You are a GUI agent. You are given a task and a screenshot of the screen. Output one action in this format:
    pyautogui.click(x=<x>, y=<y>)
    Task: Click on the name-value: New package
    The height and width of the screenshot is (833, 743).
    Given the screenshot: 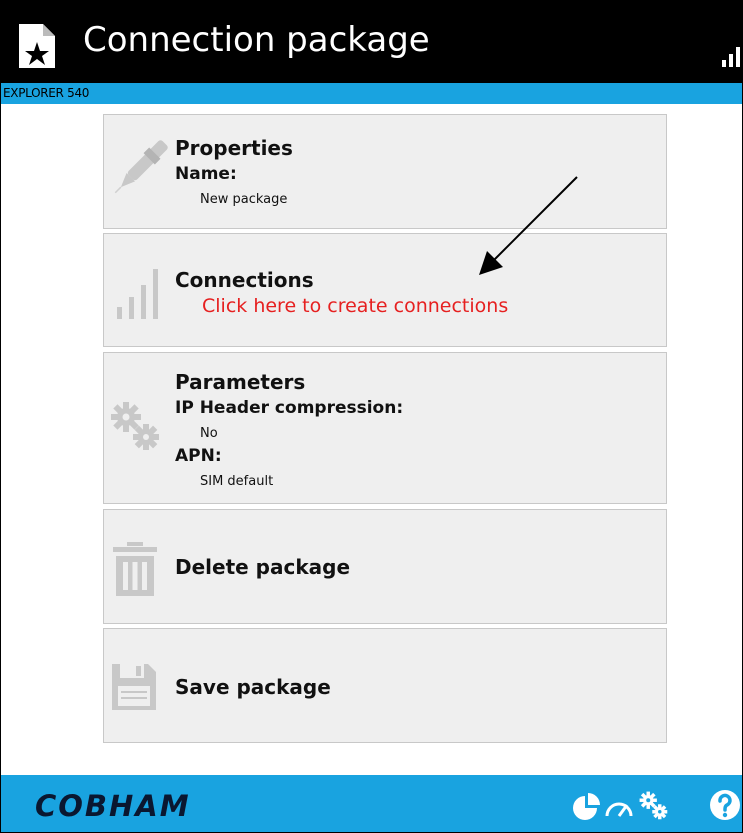 What is the action you would take?
    pyautogui.click(x=244, y=199)
    